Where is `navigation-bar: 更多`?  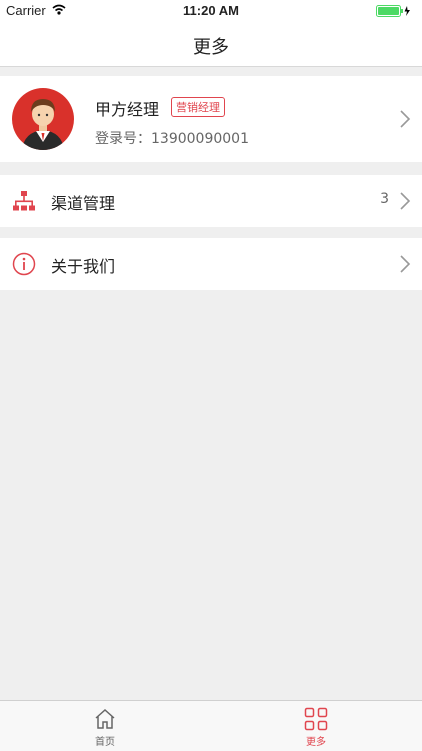 navigation-bar: 更多 is located at coordinates (211, 44).